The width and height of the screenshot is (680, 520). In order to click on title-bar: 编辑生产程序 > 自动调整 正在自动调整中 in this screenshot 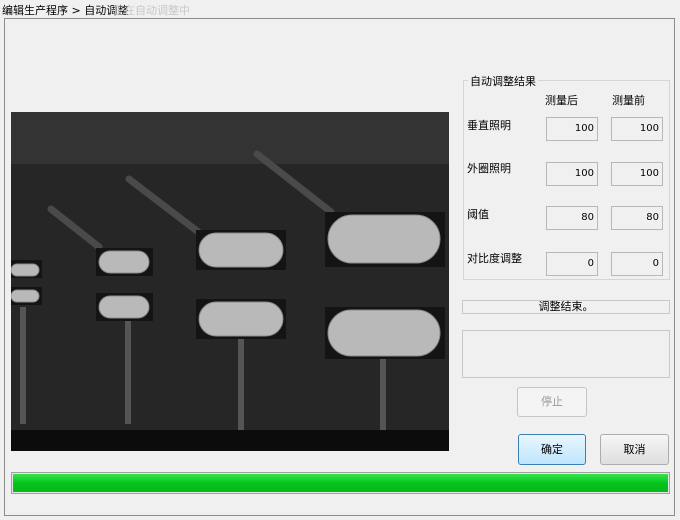, I will do `click(340, 9)`.